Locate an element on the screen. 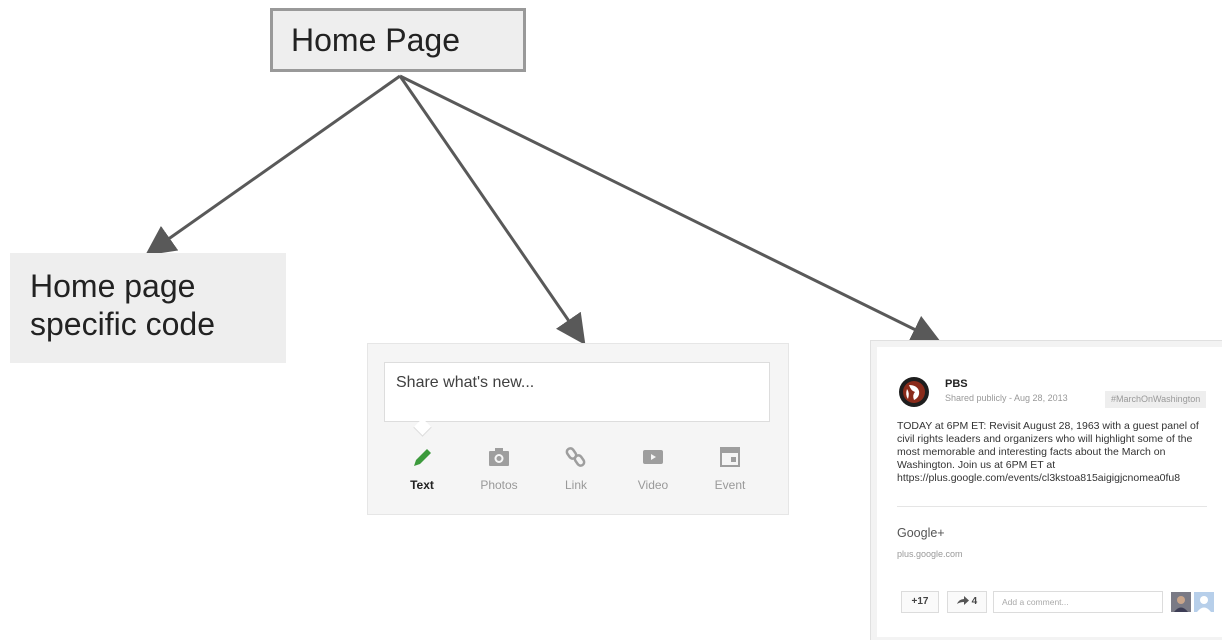 The width and height of the screenshot is (1222, 643). arrow-to-share-box is located at coordinates (492, 210).